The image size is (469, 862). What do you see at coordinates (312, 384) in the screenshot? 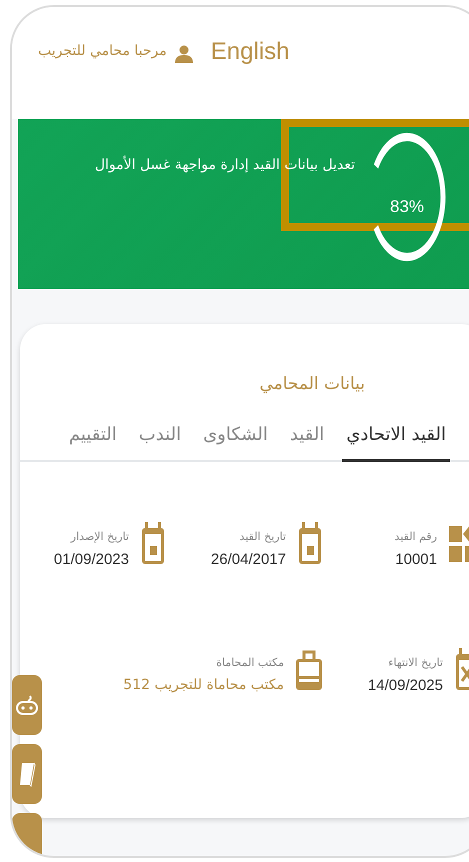
I see `section-title: بيانات المحامي` at bounding box center [312, 384].